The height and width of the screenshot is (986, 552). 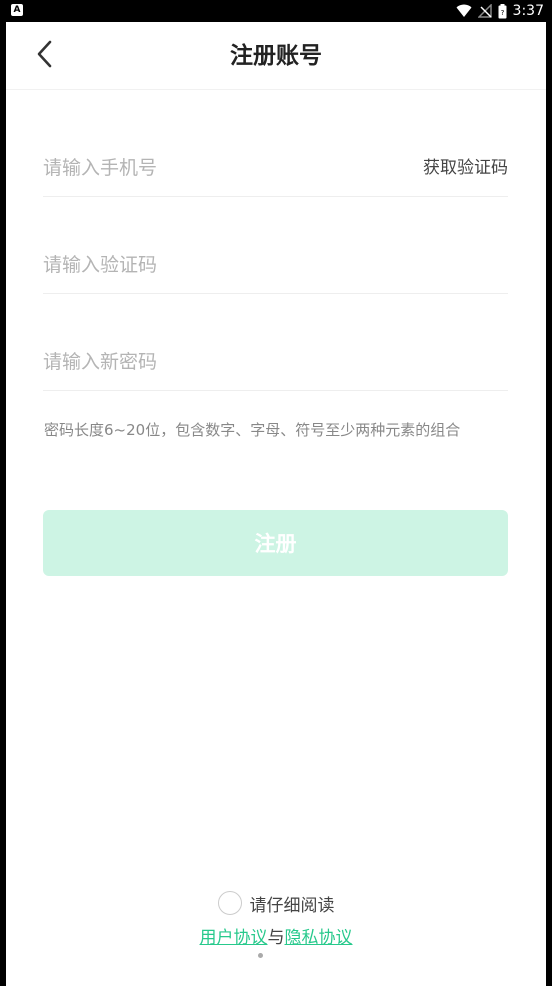 What do you see at coordinates (213, 362) in the screenshot?
I see `password-input` at bounding box center [213, 362].